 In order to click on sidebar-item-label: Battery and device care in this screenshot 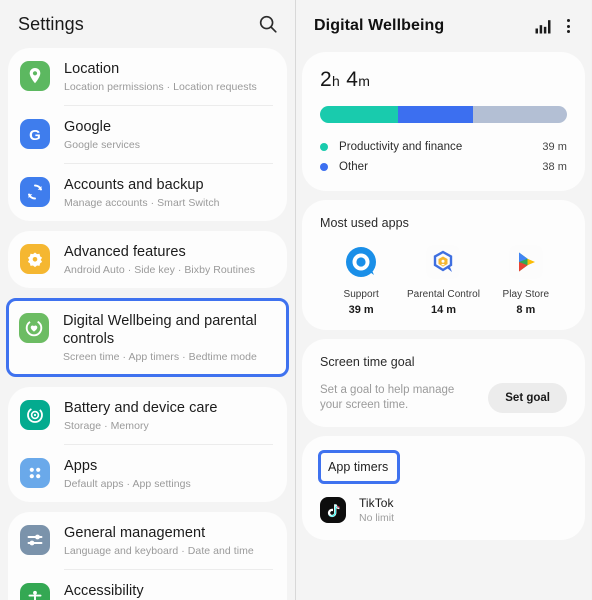, I will do `click(141, 408)`.